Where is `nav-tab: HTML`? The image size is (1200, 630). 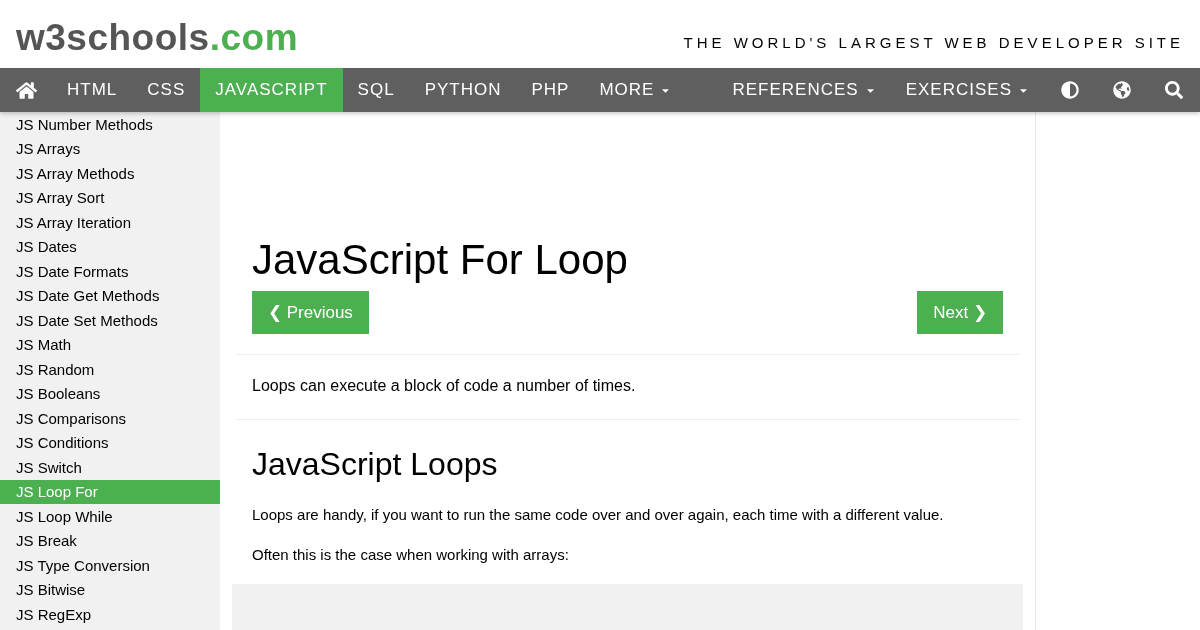 nav-tab: HTML is located at coordinates (92, 90).